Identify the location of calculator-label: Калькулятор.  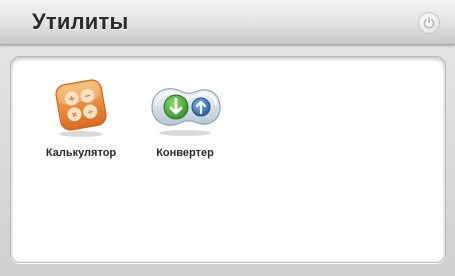
(81, 153).